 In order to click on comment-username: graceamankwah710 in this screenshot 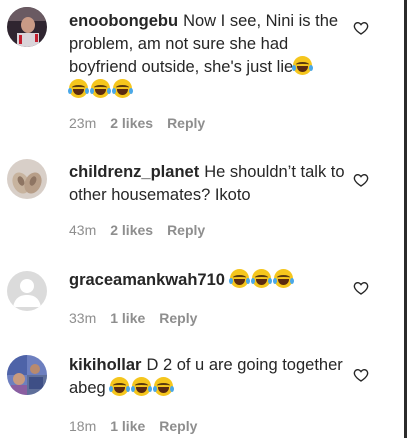, I will do `click(147, 280)`.